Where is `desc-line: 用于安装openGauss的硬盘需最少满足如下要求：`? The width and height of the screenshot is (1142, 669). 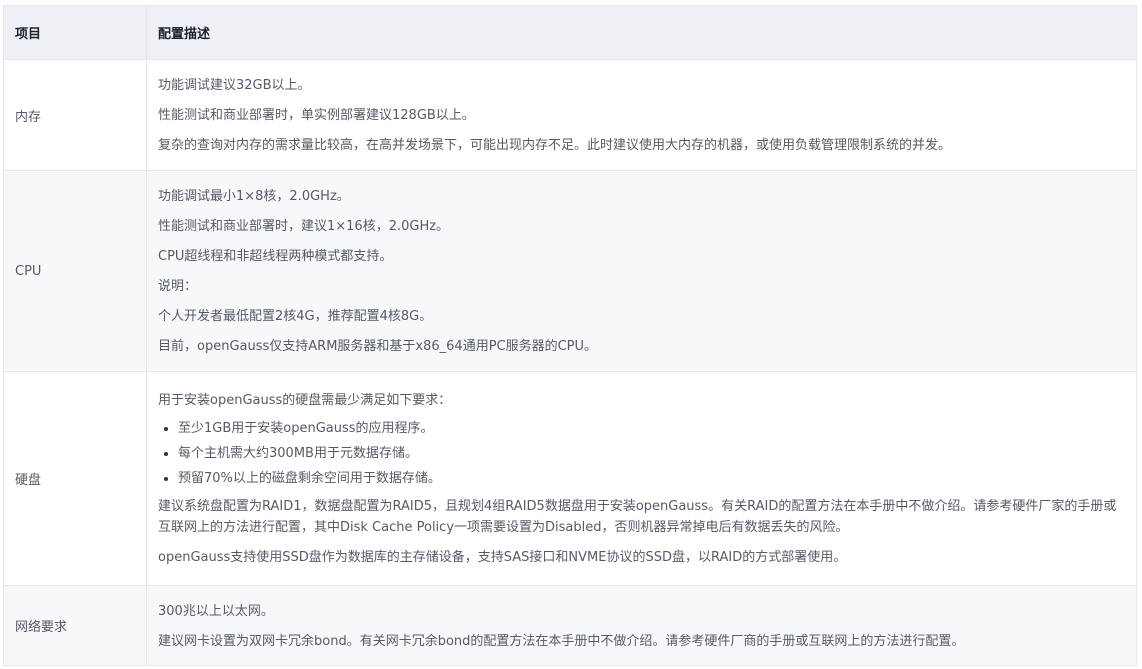
desc-line: 用于安装openGauss的硬盘需最少满足如下要求： is located at coordinates (305, 400).